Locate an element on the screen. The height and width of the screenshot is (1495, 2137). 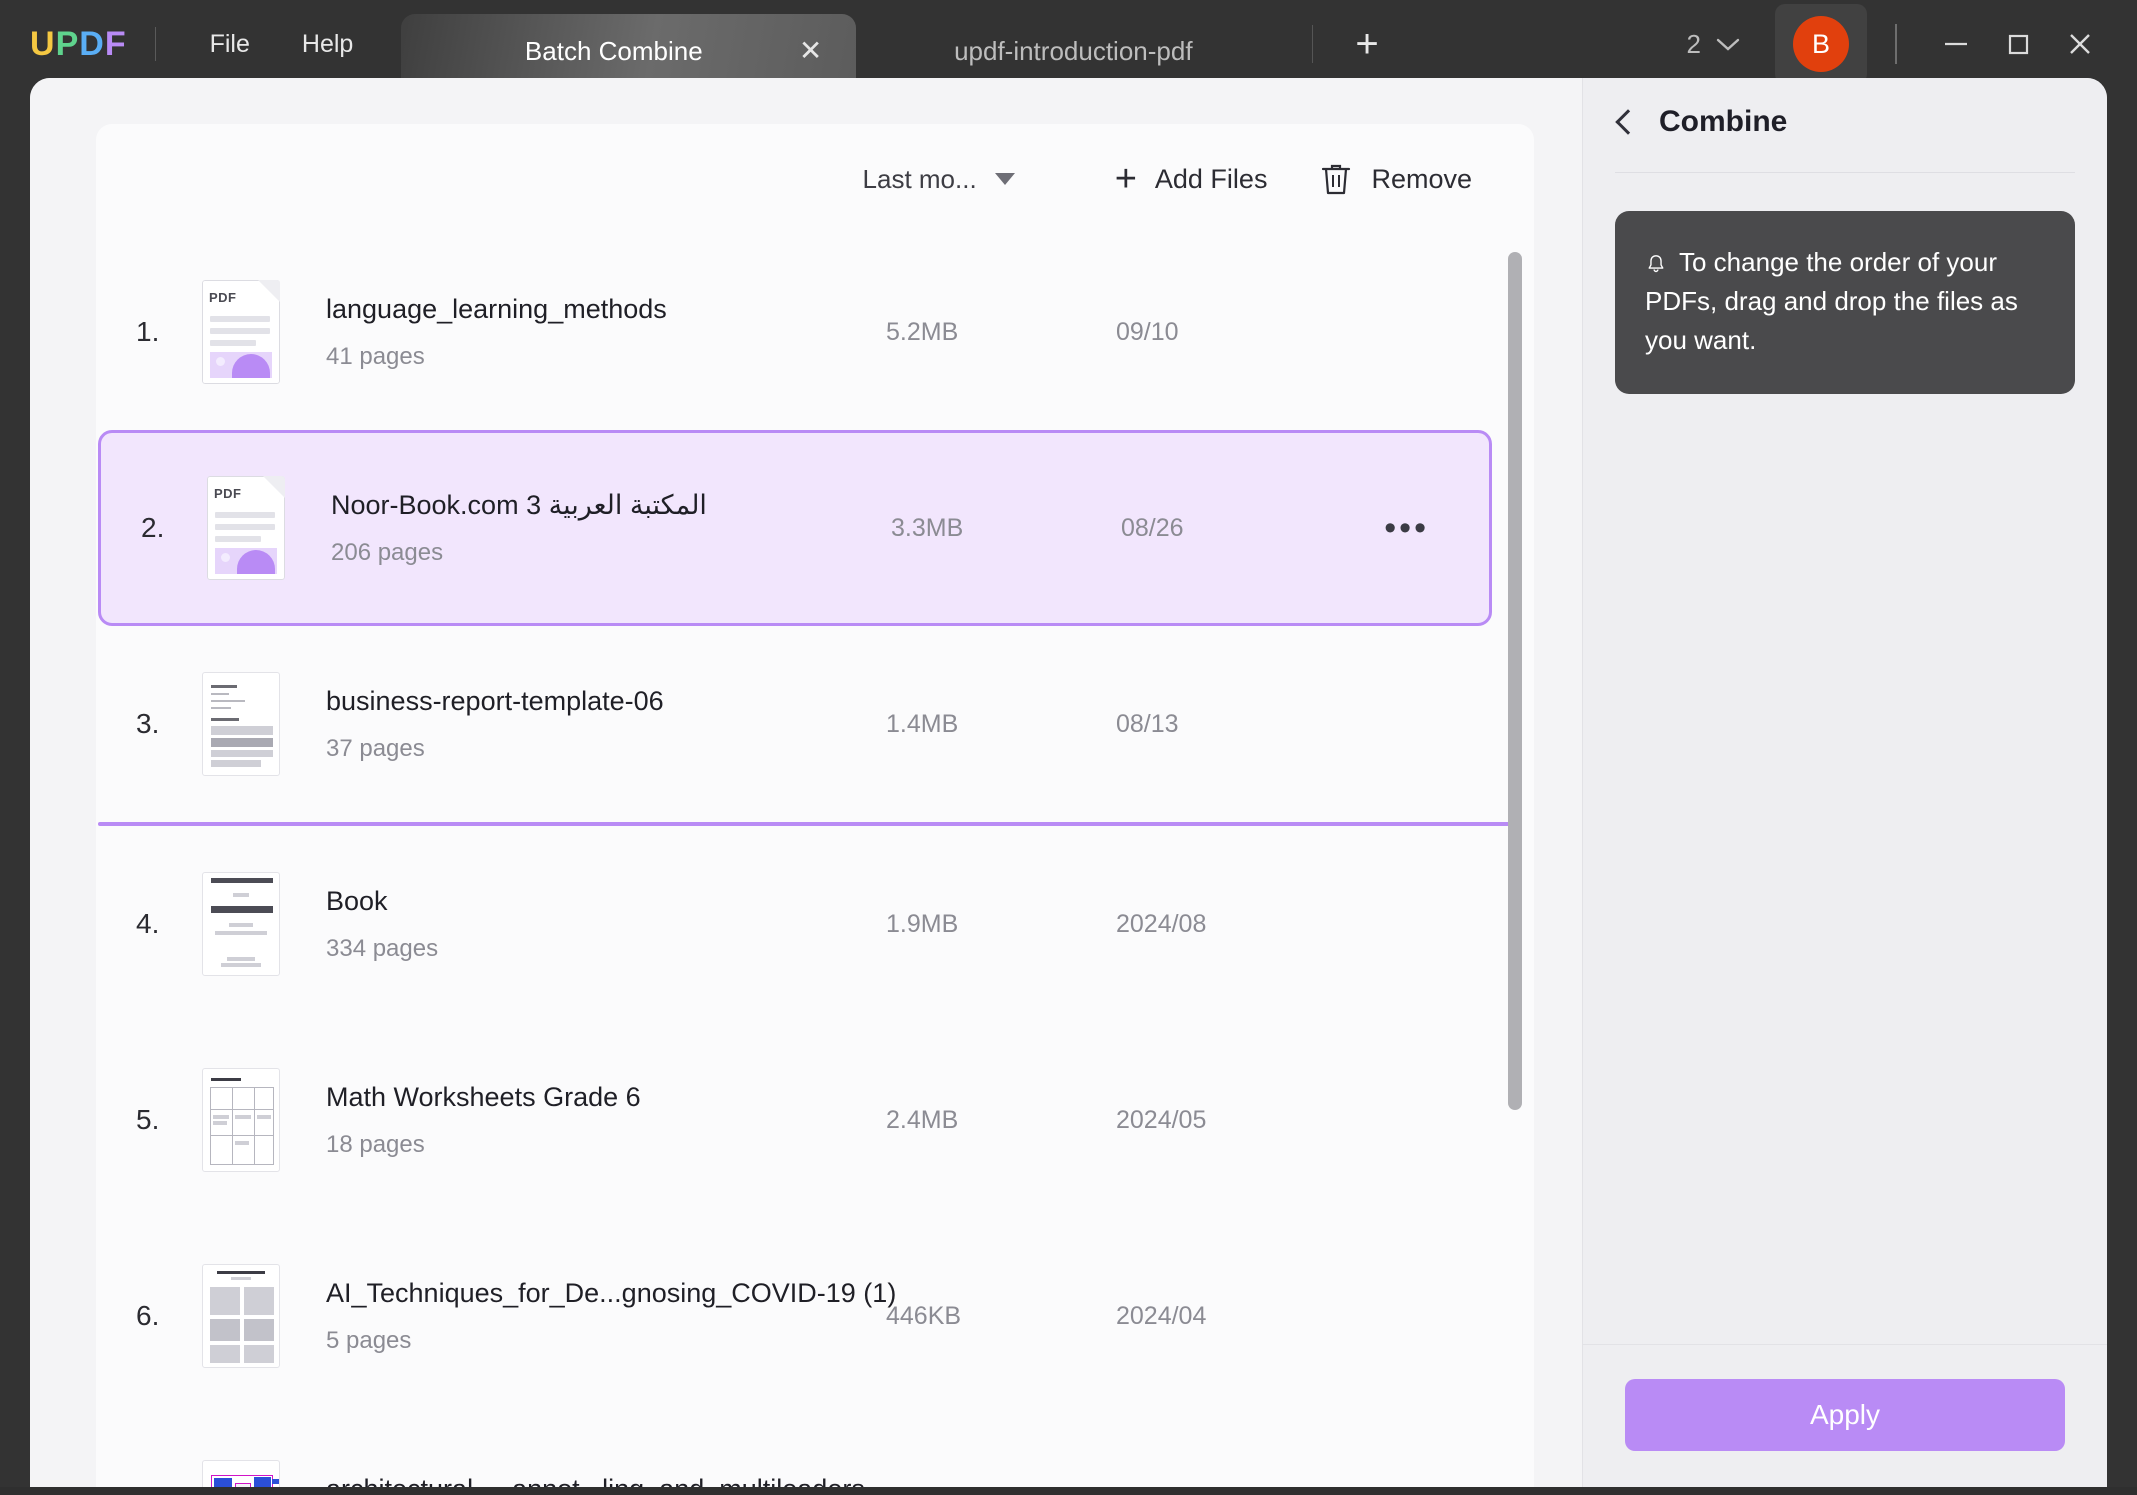
file-size: 2.4MB is located at coordinates (922, 1119).